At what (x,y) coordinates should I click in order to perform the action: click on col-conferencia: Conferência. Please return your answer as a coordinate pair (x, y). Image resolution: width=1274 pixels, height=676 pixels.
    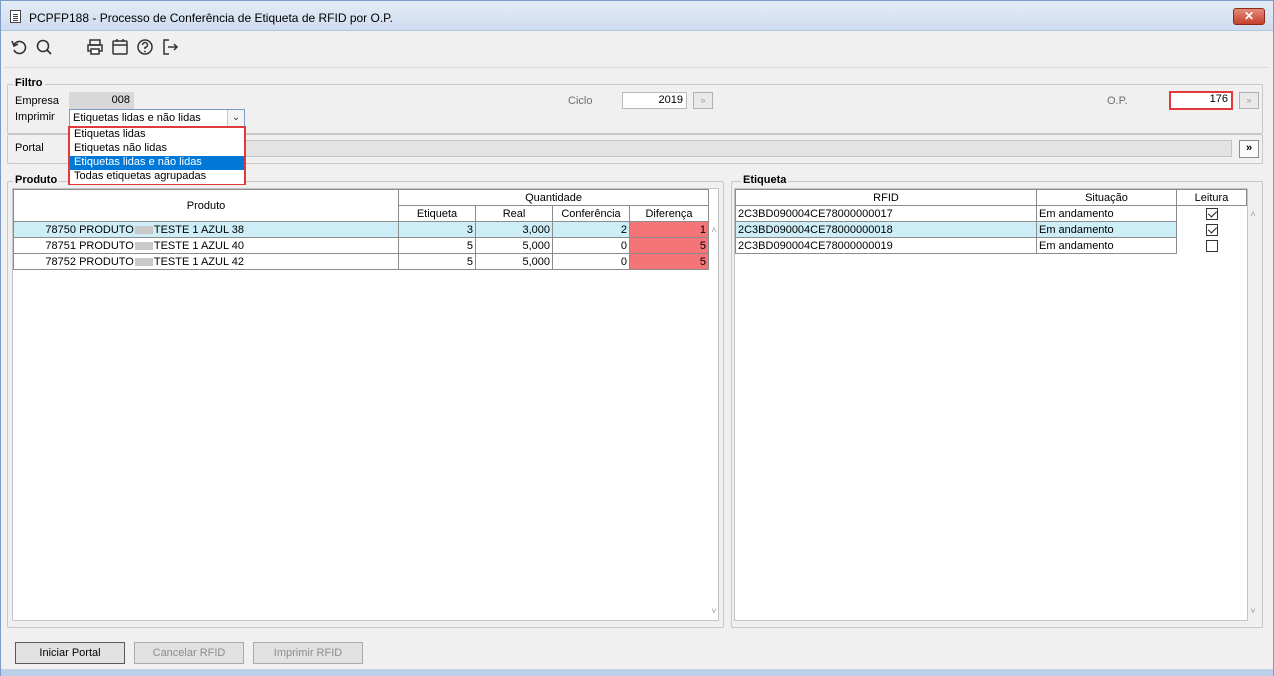
    Looking at the image, I should click on (591, 213).